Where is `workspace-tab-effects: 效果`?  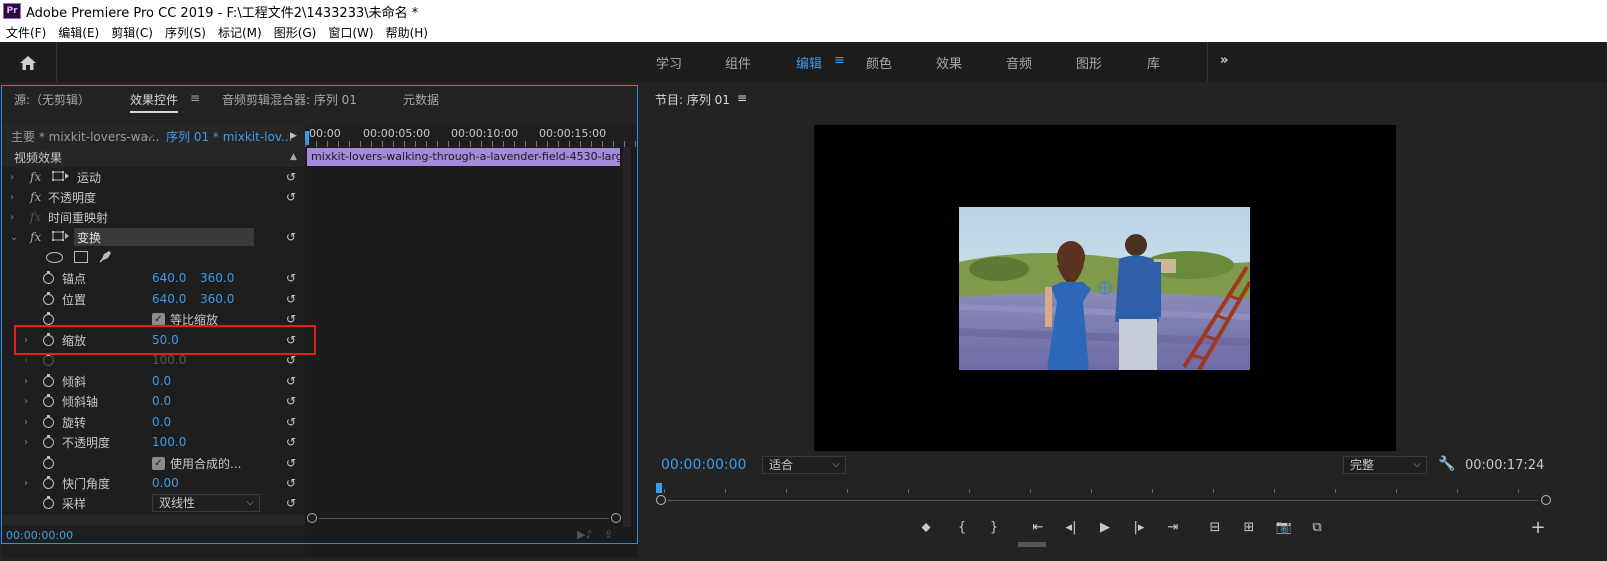 workspace-tab-effects: 效果 is located at coordinates (949, 62).